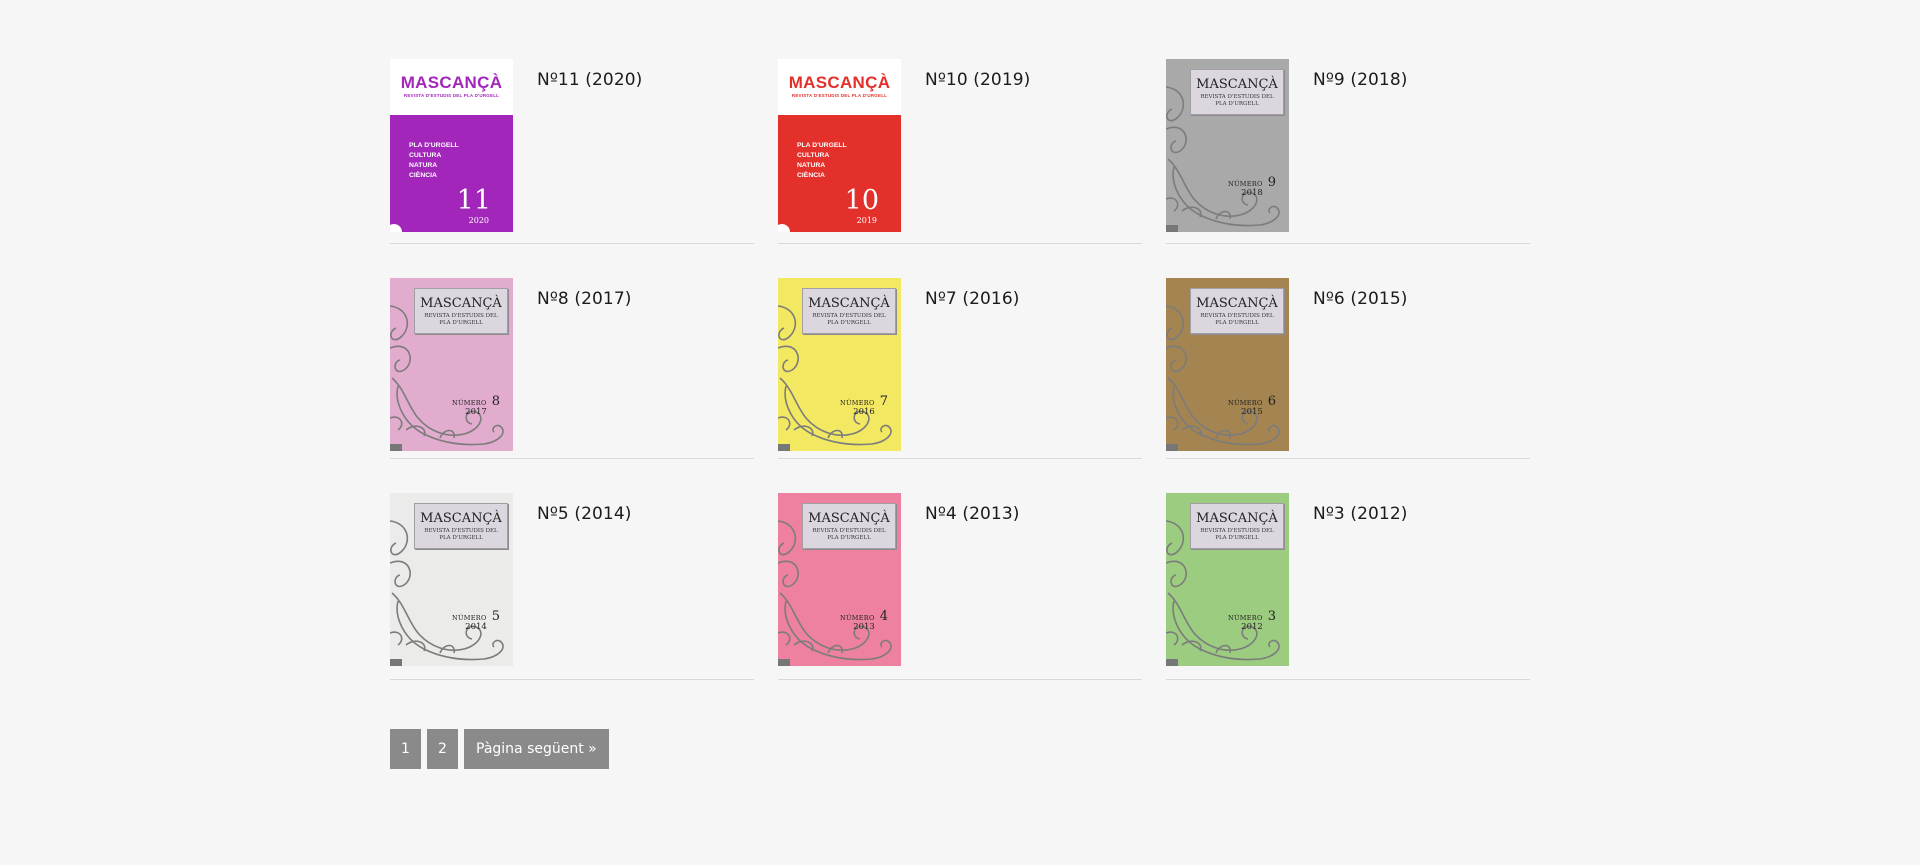 The image size is (1920, 865). I want to click on cover-issue-number: 10, so click(861, 200).